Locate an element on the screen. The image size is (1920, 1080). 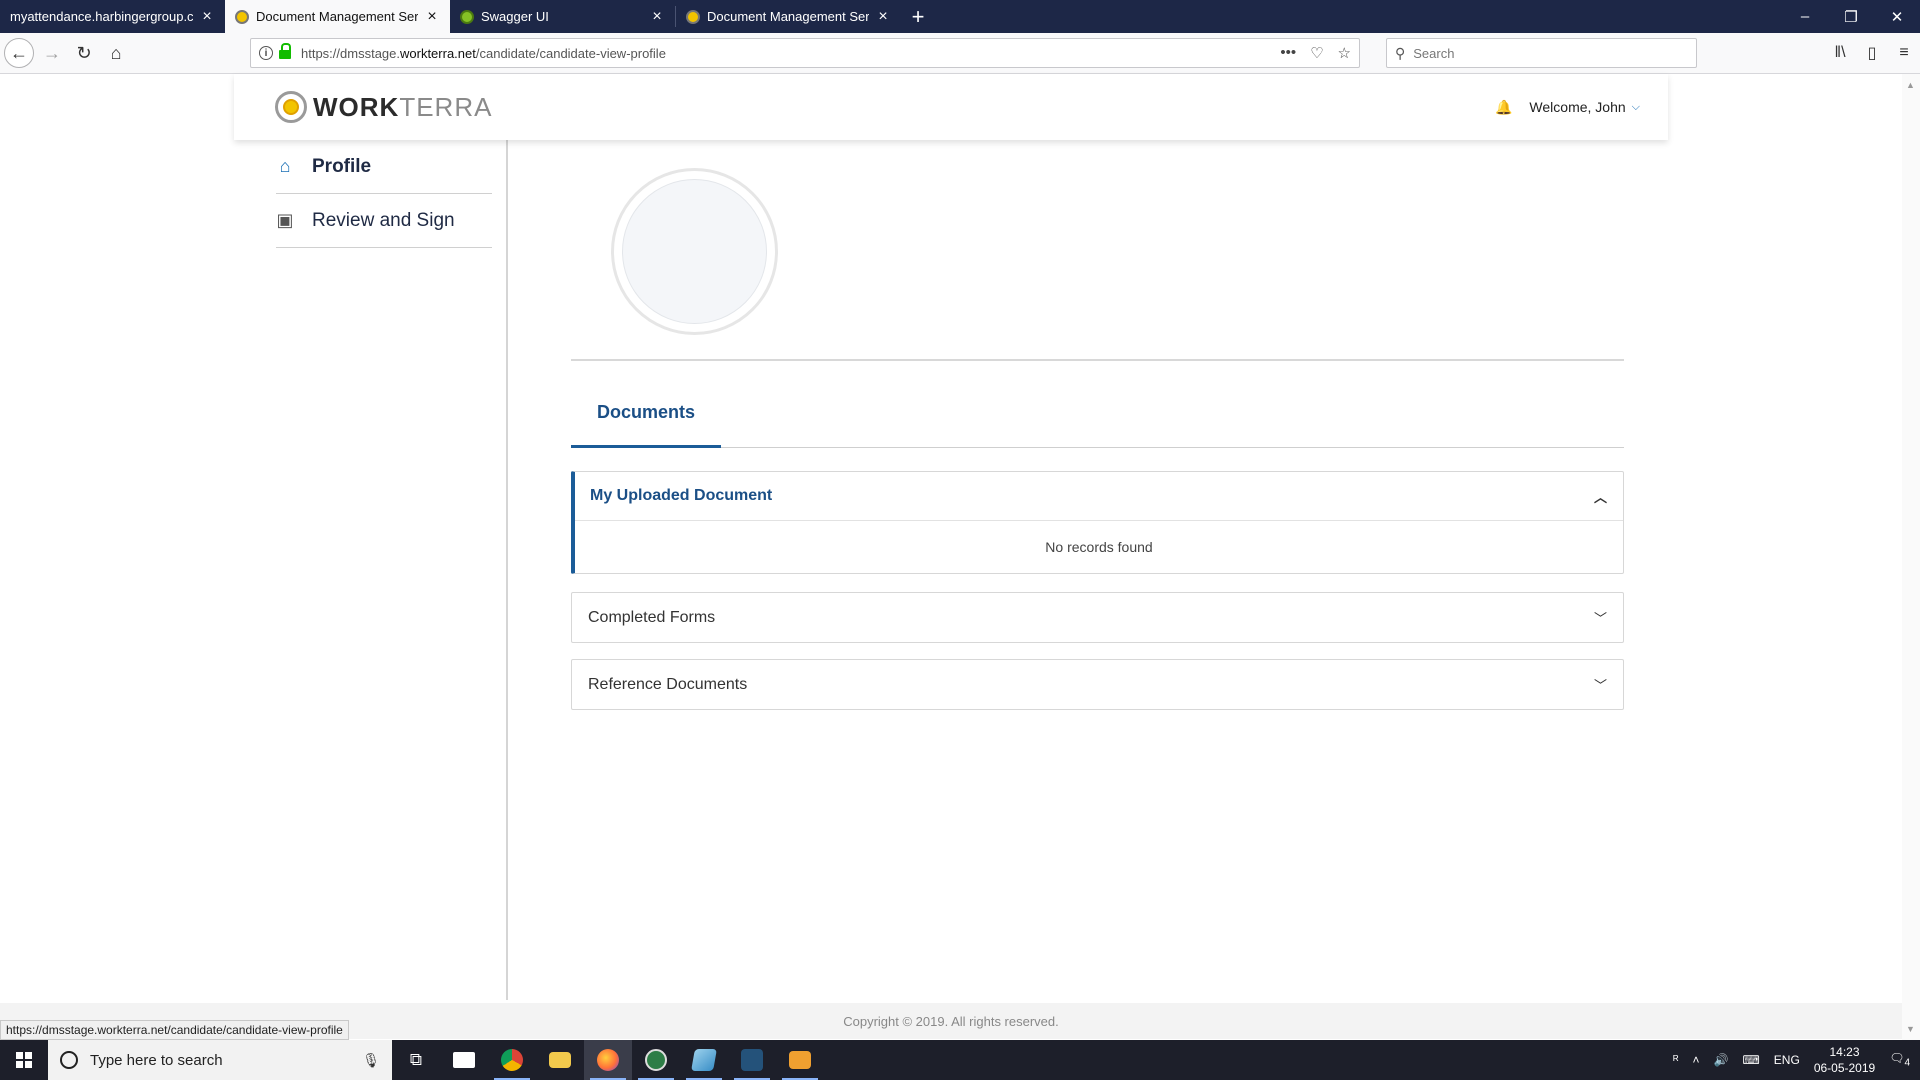
tab-title: Swagger UI is located at coordinates (515, 16).